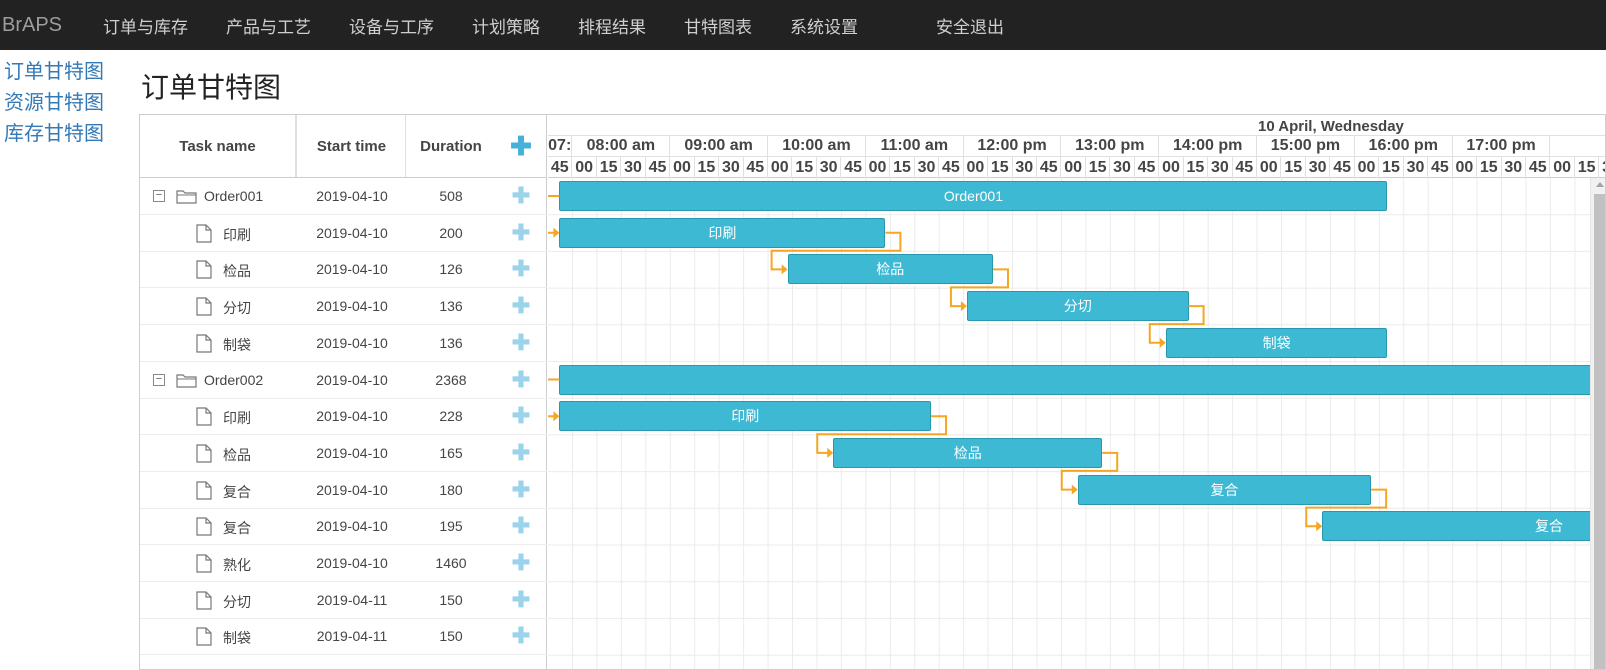  Describe the element at coordinates (187, 197) in the screenshot. I see `folder-icon` at that location.